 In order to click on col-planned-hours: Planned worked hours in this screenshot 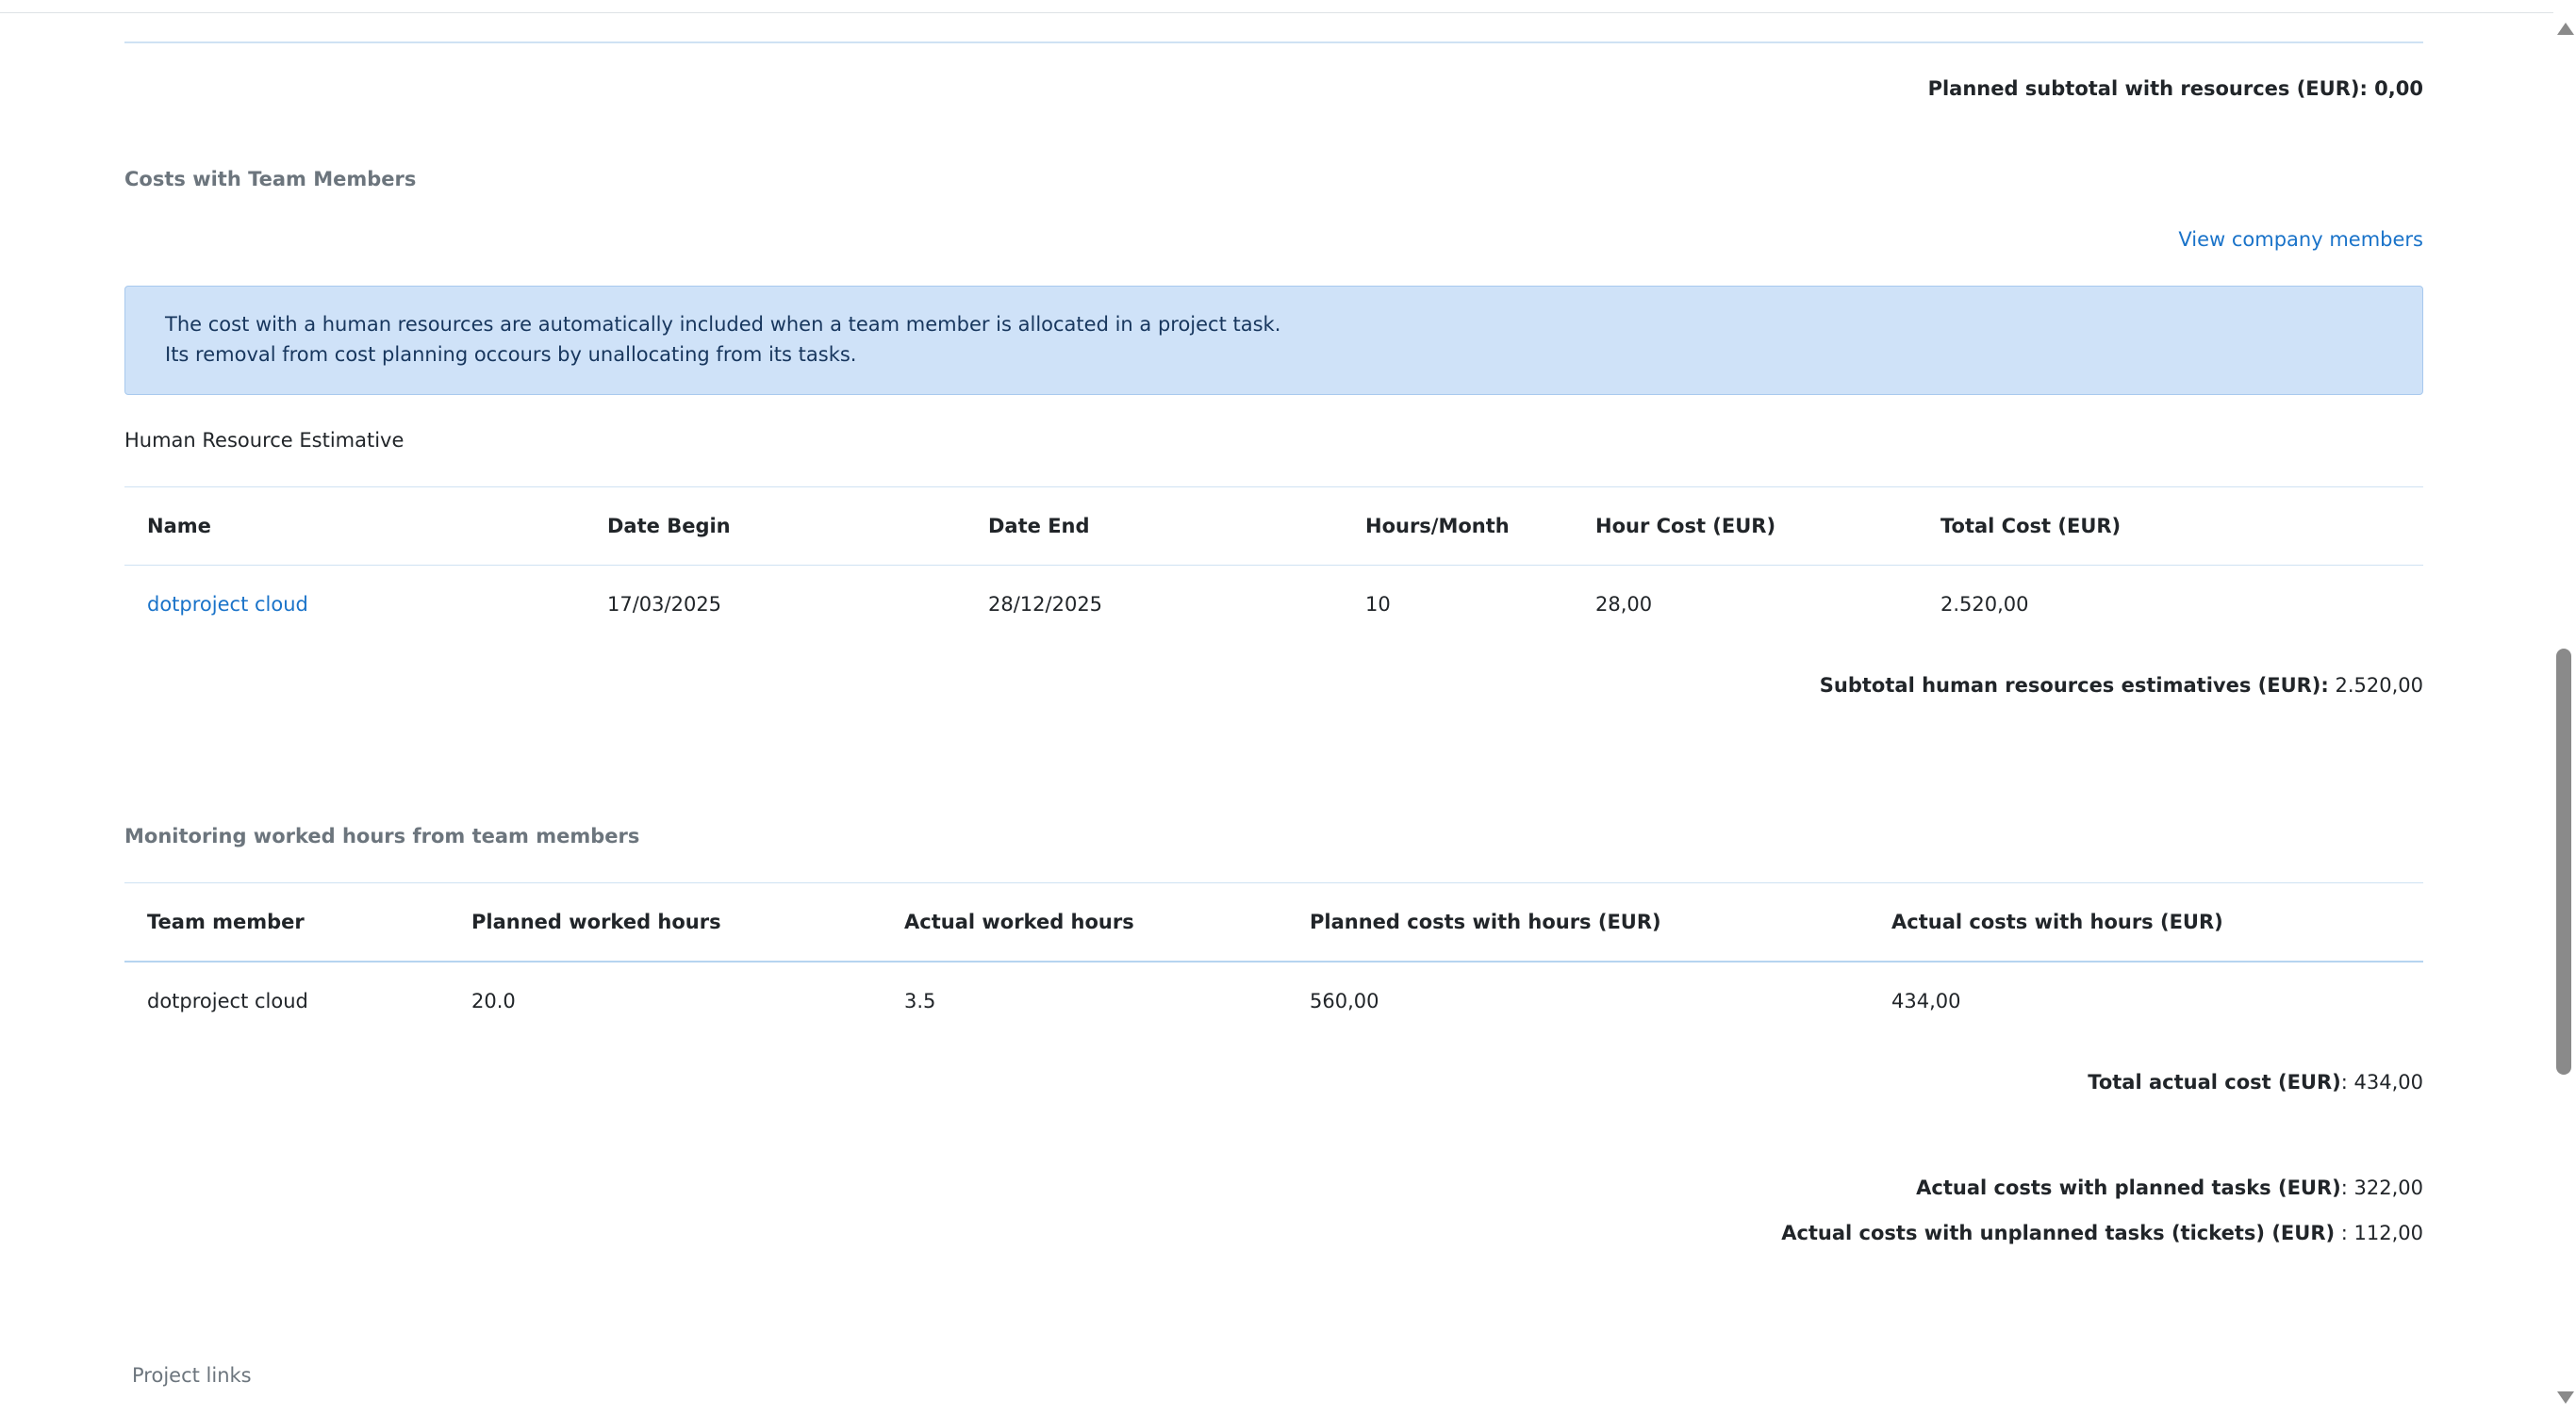, I will do `click(596, 922)`.